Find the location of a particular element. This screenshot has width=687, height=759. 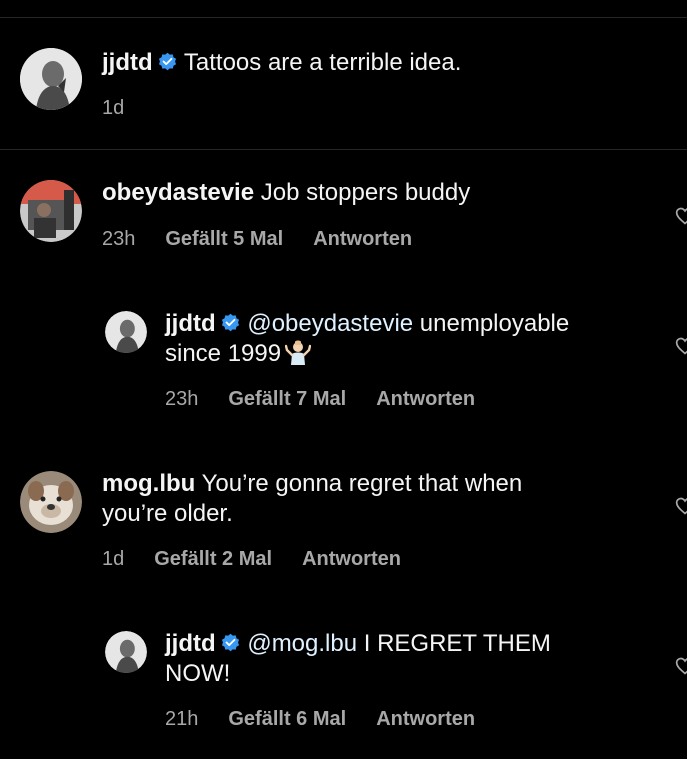

likes-count-link: Gefällt 5 Mal is located at coordinates (224, 239).